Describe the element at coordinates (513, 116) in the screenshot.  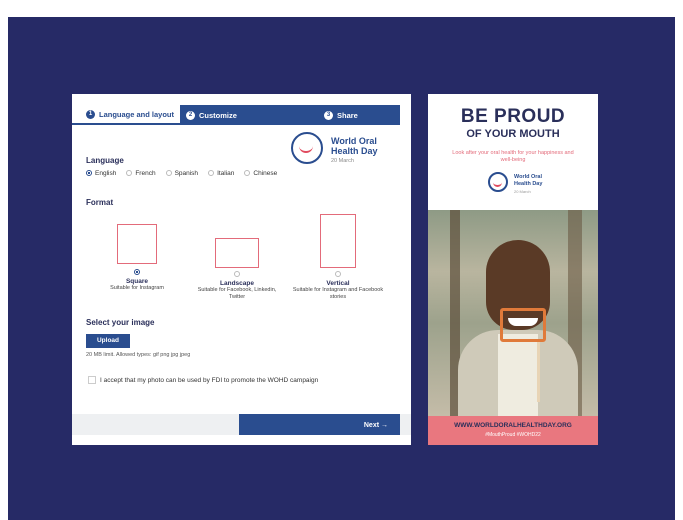
I see `poster-title-line-1: BE PROUD` at that location.